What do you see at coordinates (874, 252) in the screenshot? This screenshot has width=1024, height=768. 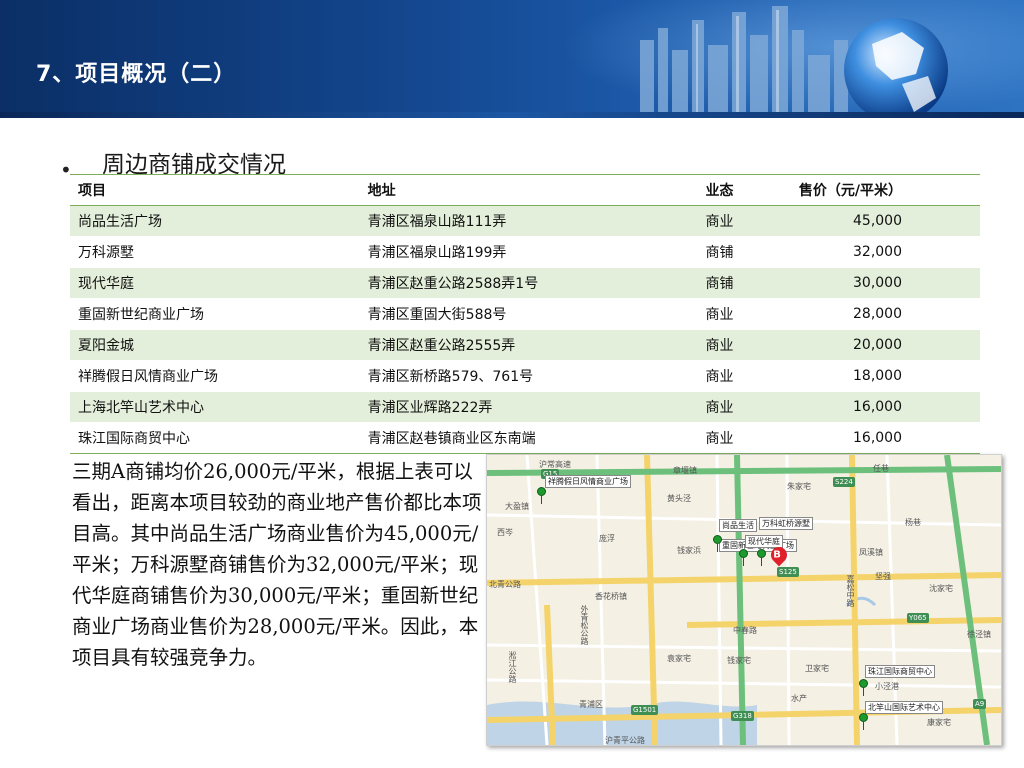 I see `cell-price: 32,000` at bounding box center [874, 252].